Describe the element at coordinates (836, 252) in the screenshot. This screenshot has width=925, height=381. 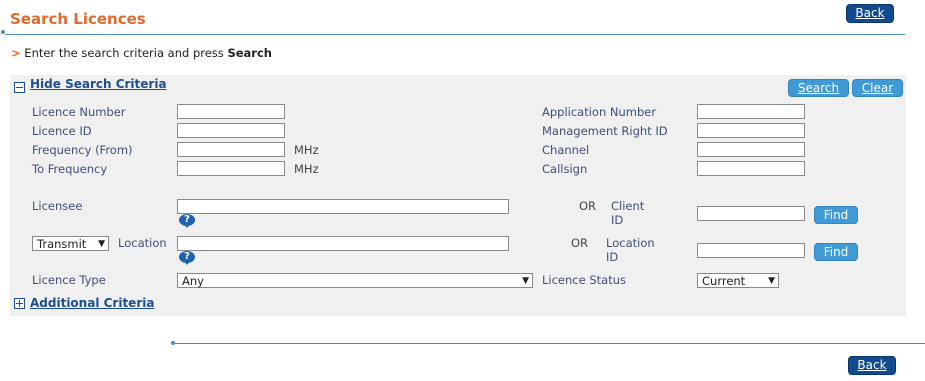
I see `location-find-button: Find` at that location.